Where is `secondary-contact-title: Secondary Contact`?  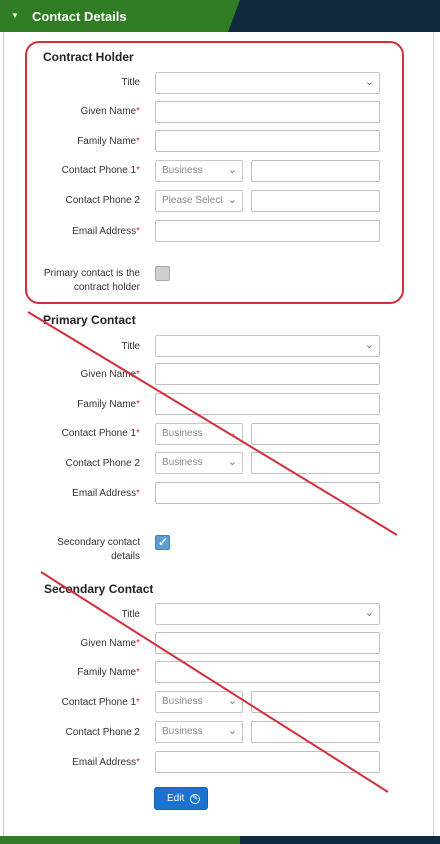
secondary-contact-title: Secondary Contact is located at coordinates (99, 589).